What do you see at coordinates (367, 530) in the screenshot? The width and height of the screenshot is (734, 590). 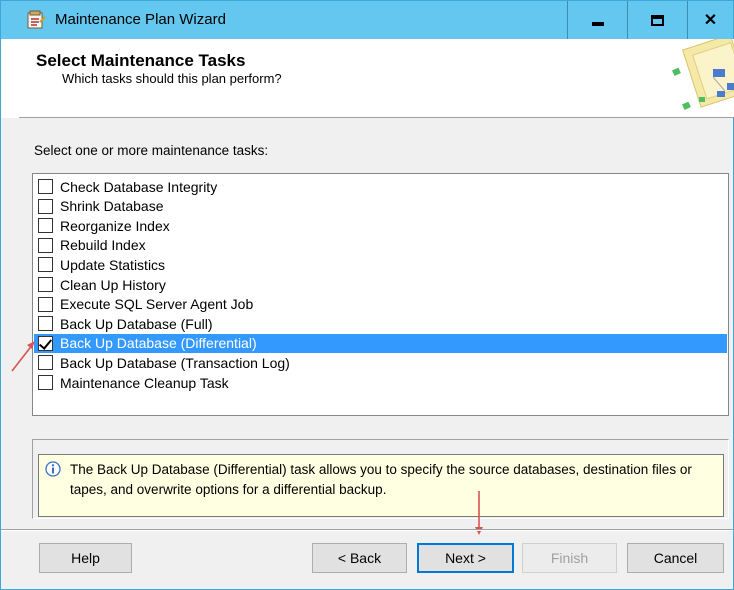 I see `footer-separator` at bounding box center [367, 530].